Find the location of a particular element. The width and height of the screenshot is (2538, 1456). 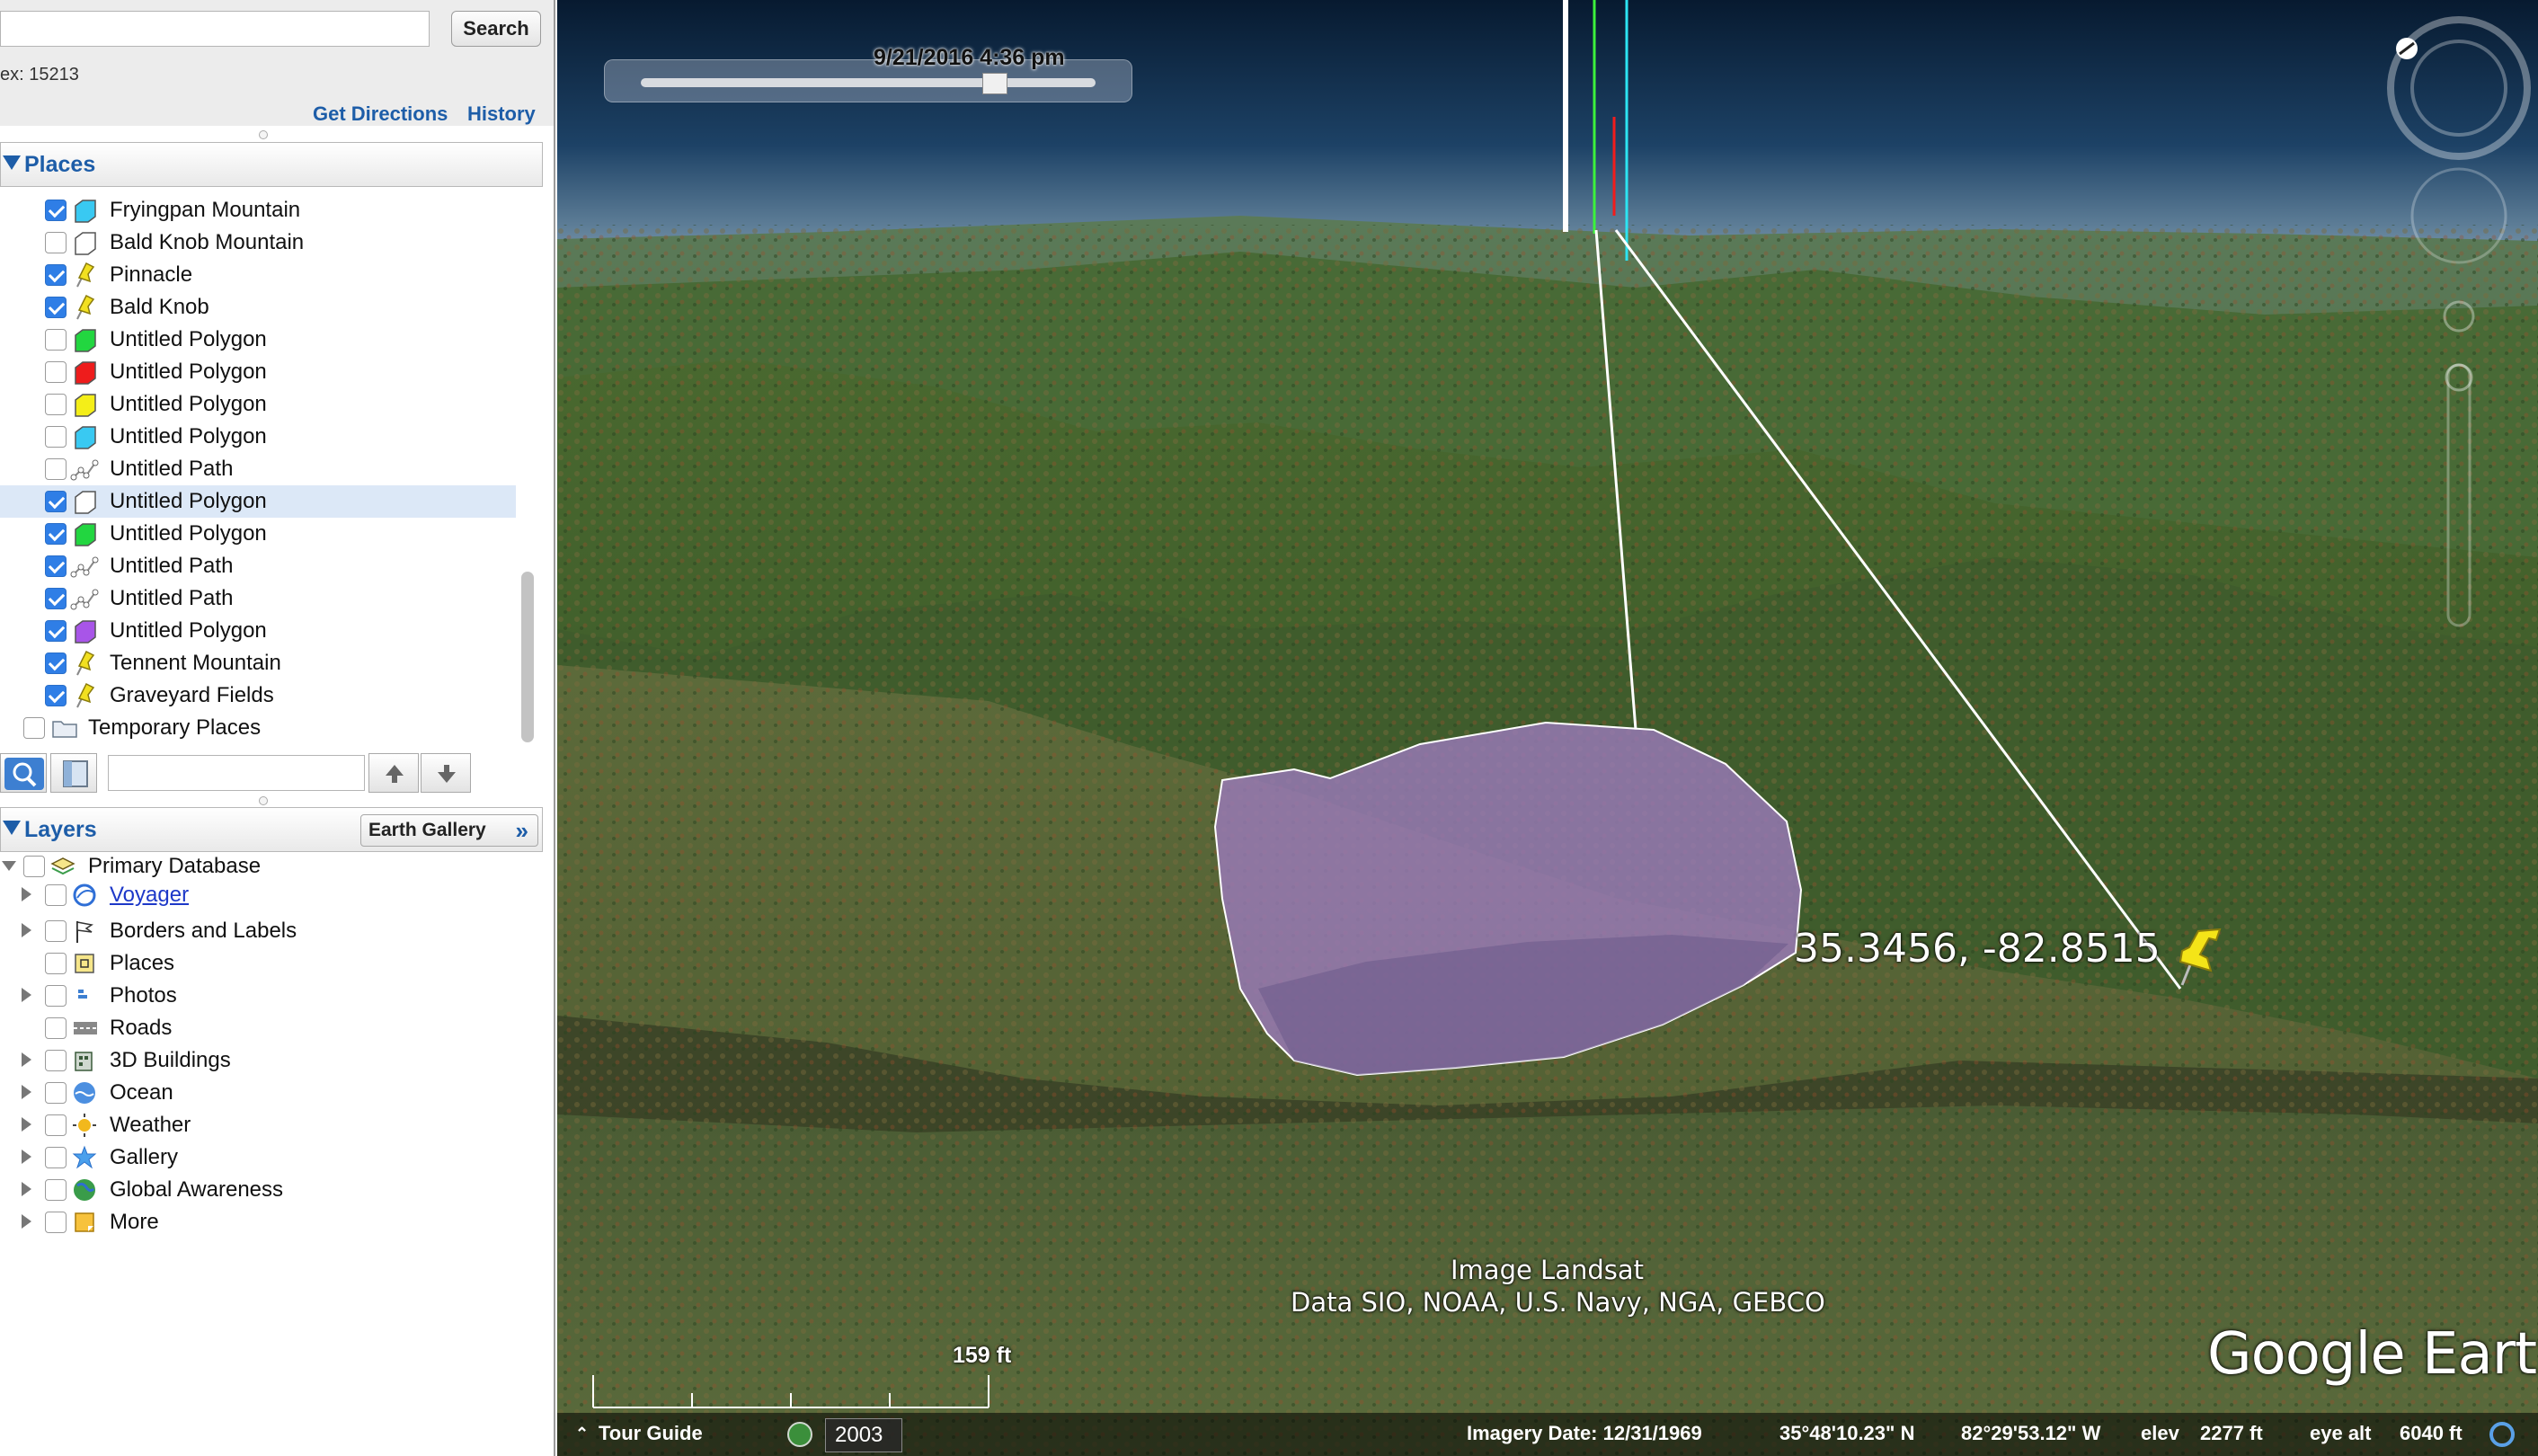

caret-up-icon: ⌃ is located at coordinates (582, 1434).